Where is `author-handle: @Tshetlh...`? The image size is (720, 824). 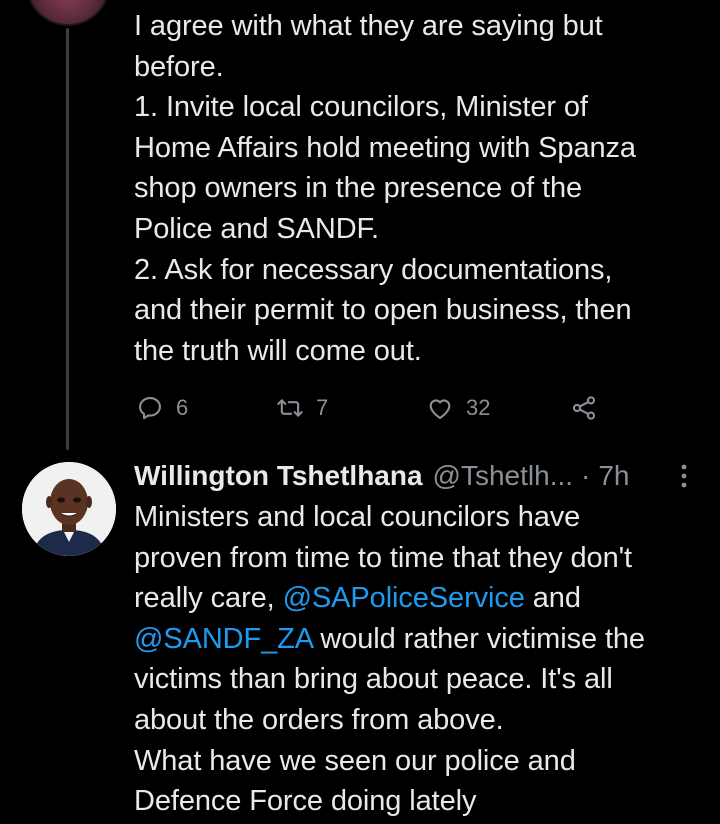
author-handle: @Tshetlh... is located at coordinates (503, 476).